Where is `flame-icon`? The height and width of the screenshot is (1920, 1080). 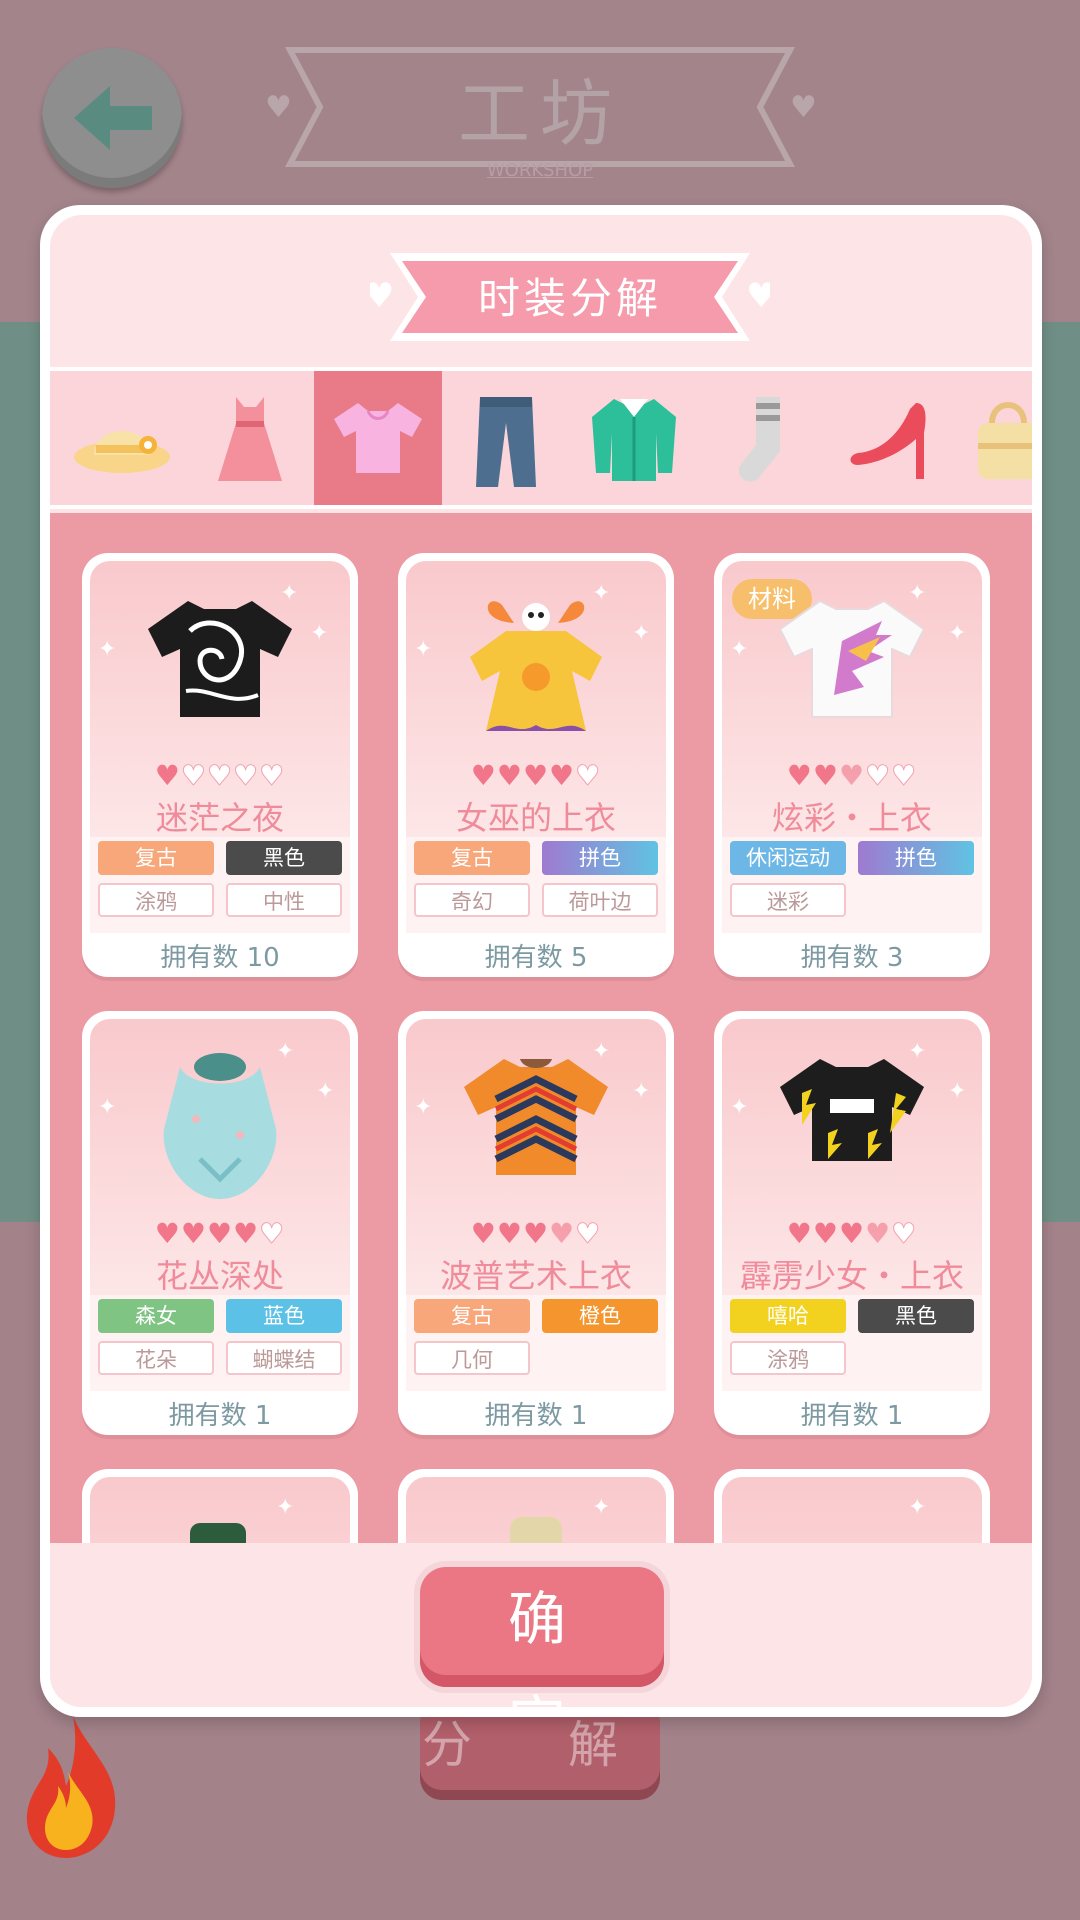
flame-icon is located at coordinates (71, 1787).